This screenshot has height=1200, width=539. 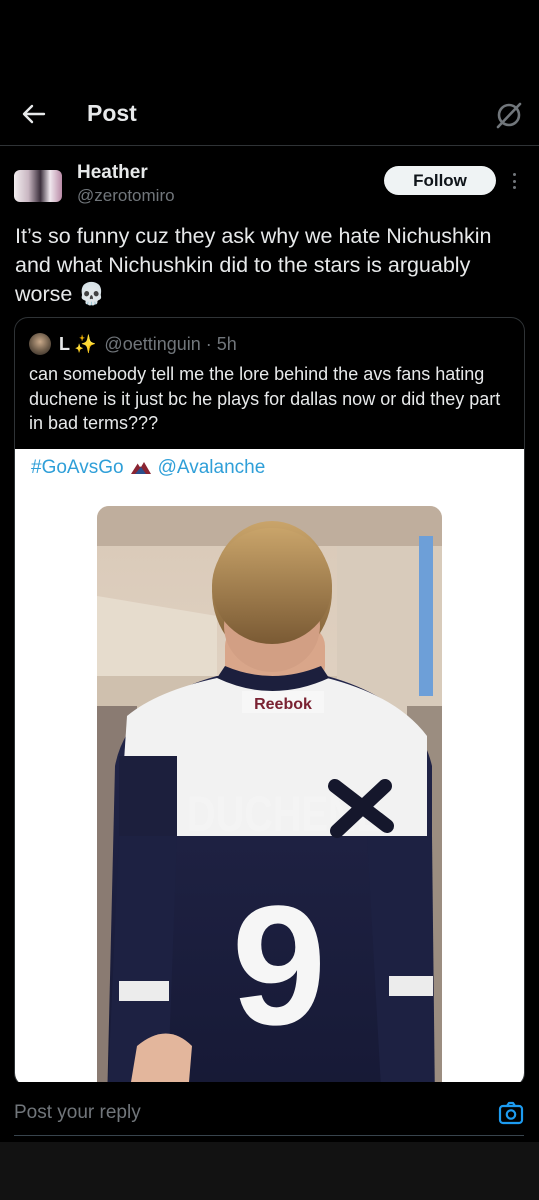 What do you see at coordinates (85, 343) in the screenshot?
I see `sparkle-icon: ✨` at bounding box center [85, 343].